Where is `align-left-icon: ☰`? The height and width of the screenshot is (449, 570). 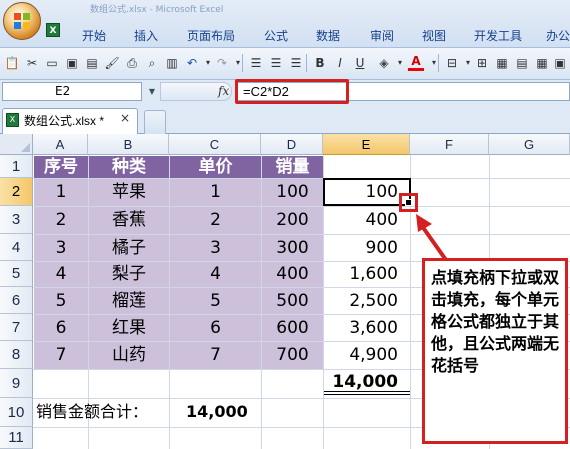 align-left-icon: ☰ is located at coordinates (256, 63).